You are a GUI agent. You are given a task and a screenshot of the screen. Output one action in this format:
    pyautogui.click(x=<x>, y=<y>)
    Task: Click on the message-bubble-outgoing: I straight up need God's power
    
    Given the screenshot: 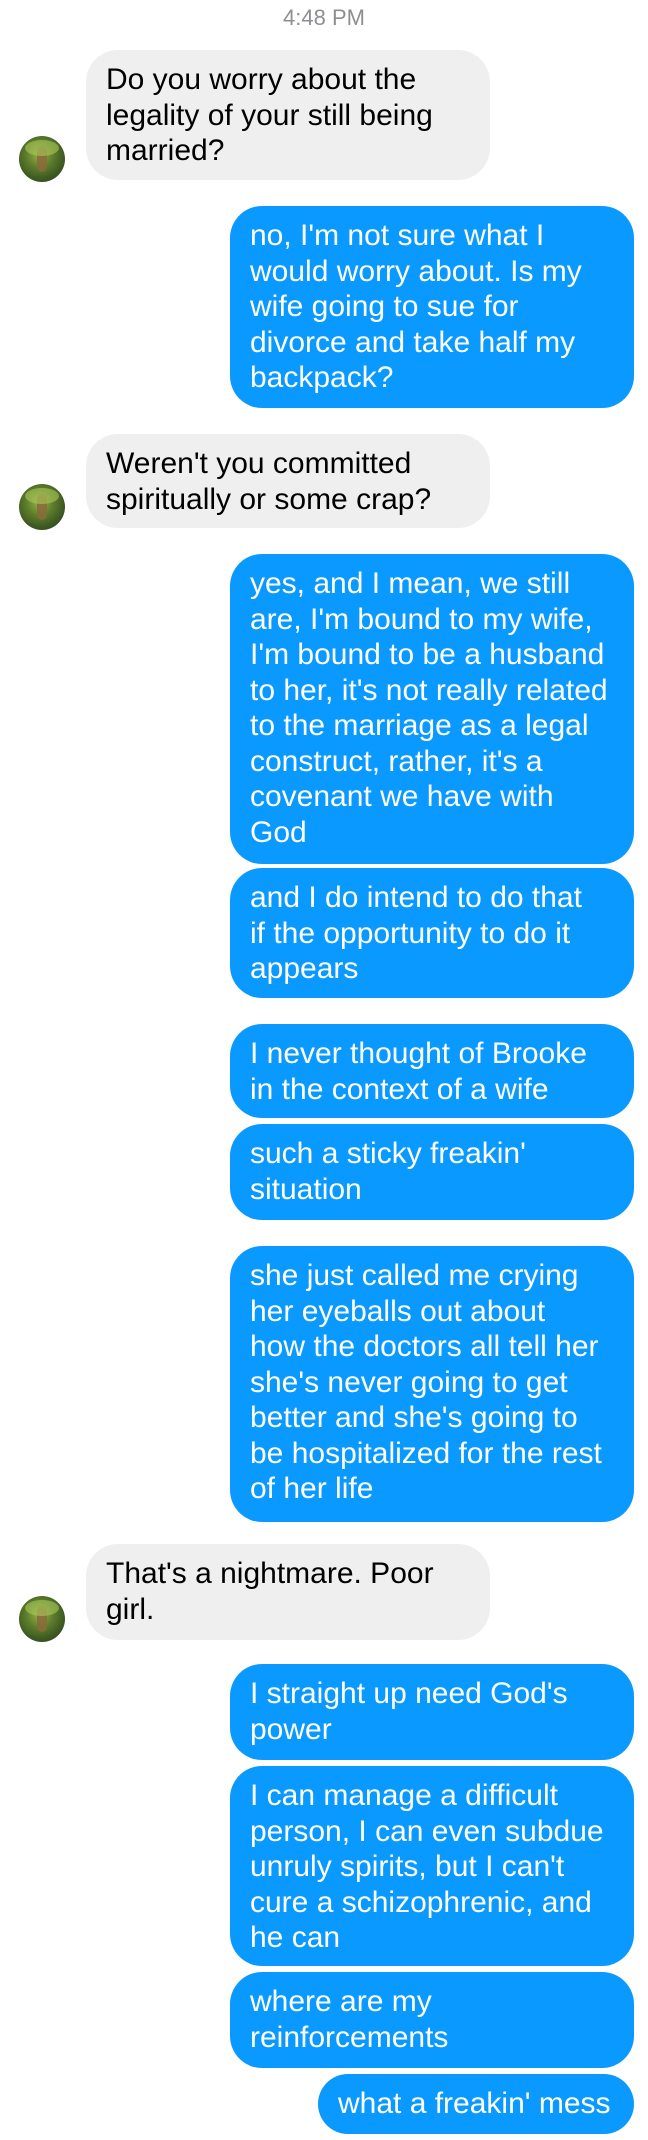 What is the action you would take?
    pyautogui.click(x=432, y=1712)
    